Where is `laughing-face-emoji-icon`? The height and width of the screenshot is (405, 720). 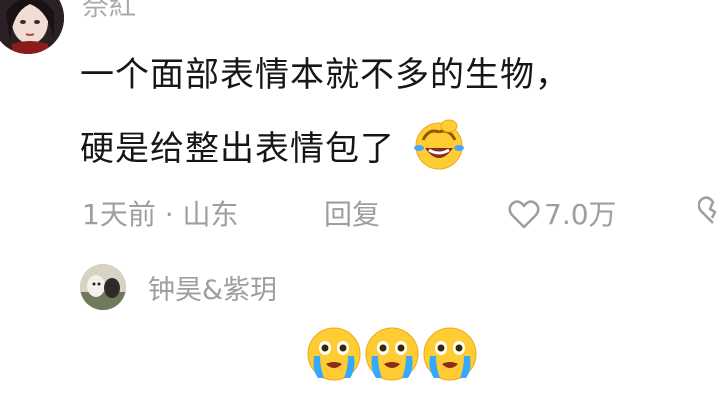
laughing-face-emoji-icon is located at coordinates (439, 148).